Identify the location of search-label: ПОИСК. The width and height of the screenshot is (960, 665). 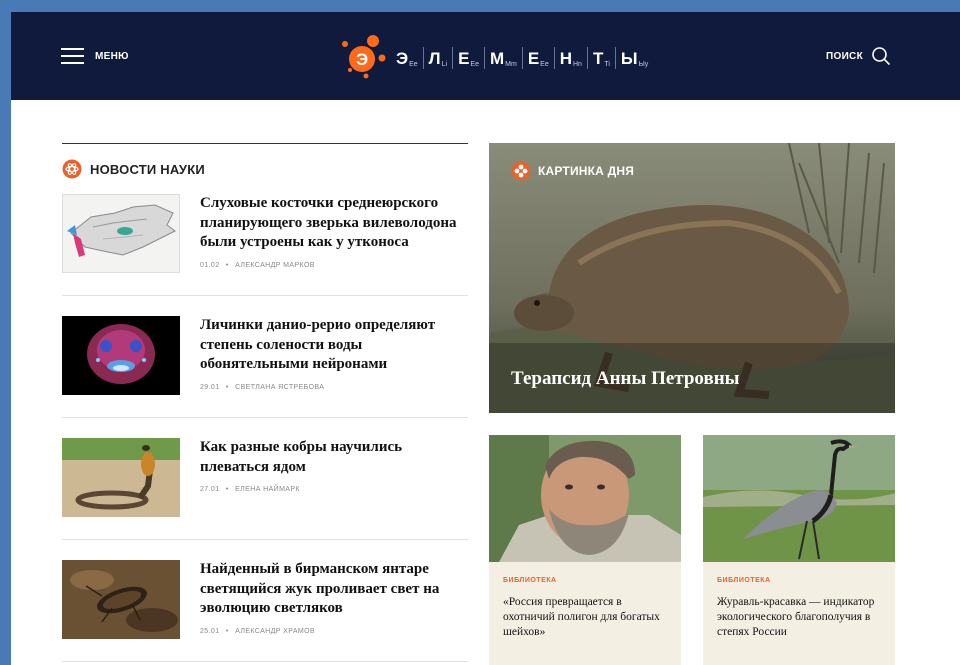
(844, 56).